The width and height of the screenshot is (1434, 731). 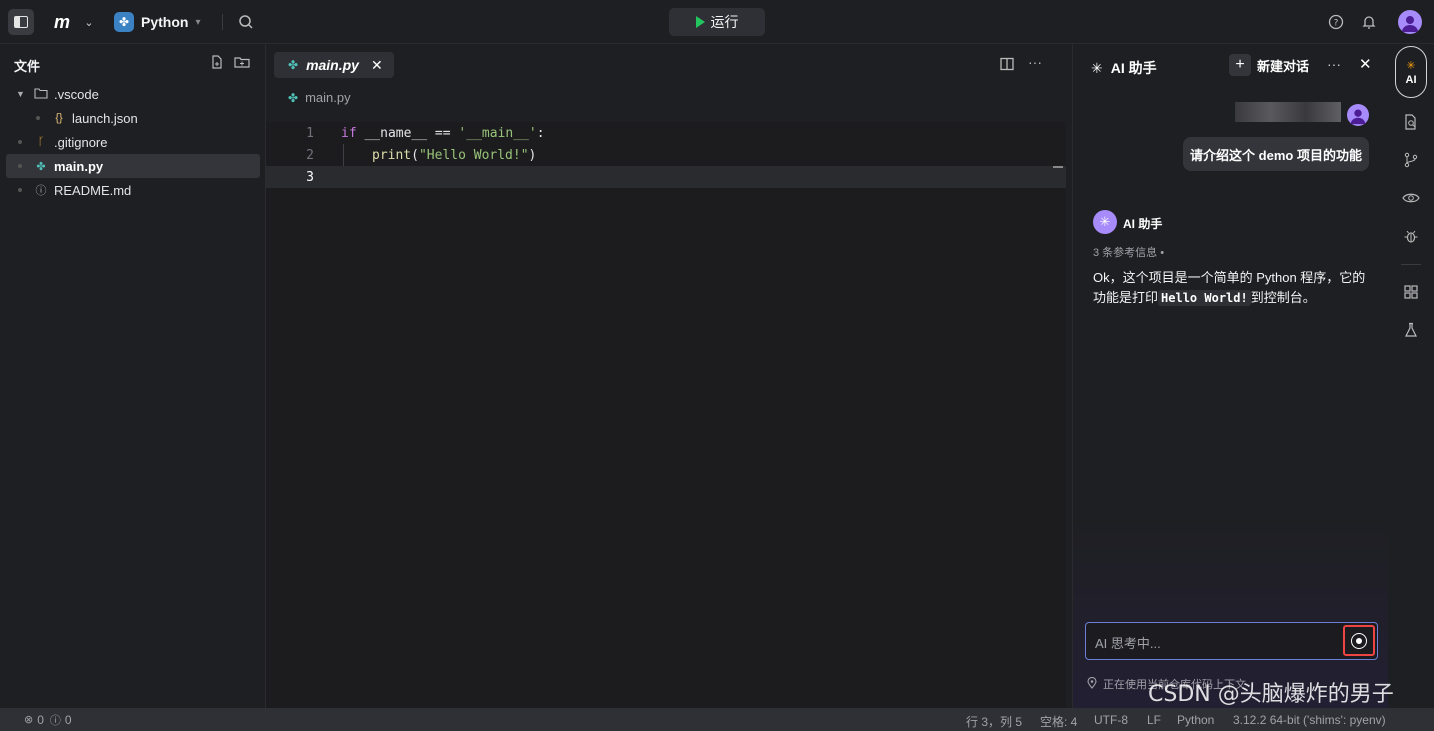 I want to click on user-avatar, so click(x=1410, y=22).